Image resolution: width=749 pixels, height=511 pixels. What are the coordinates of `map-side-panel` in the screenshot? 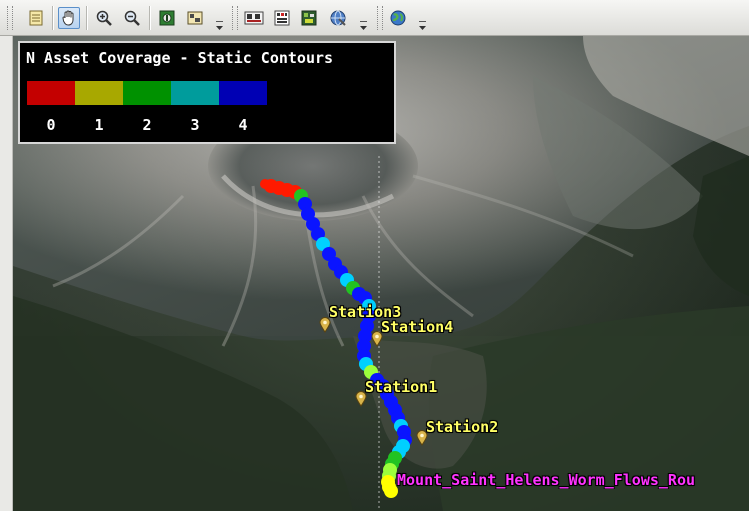 It's located at (6, 273).